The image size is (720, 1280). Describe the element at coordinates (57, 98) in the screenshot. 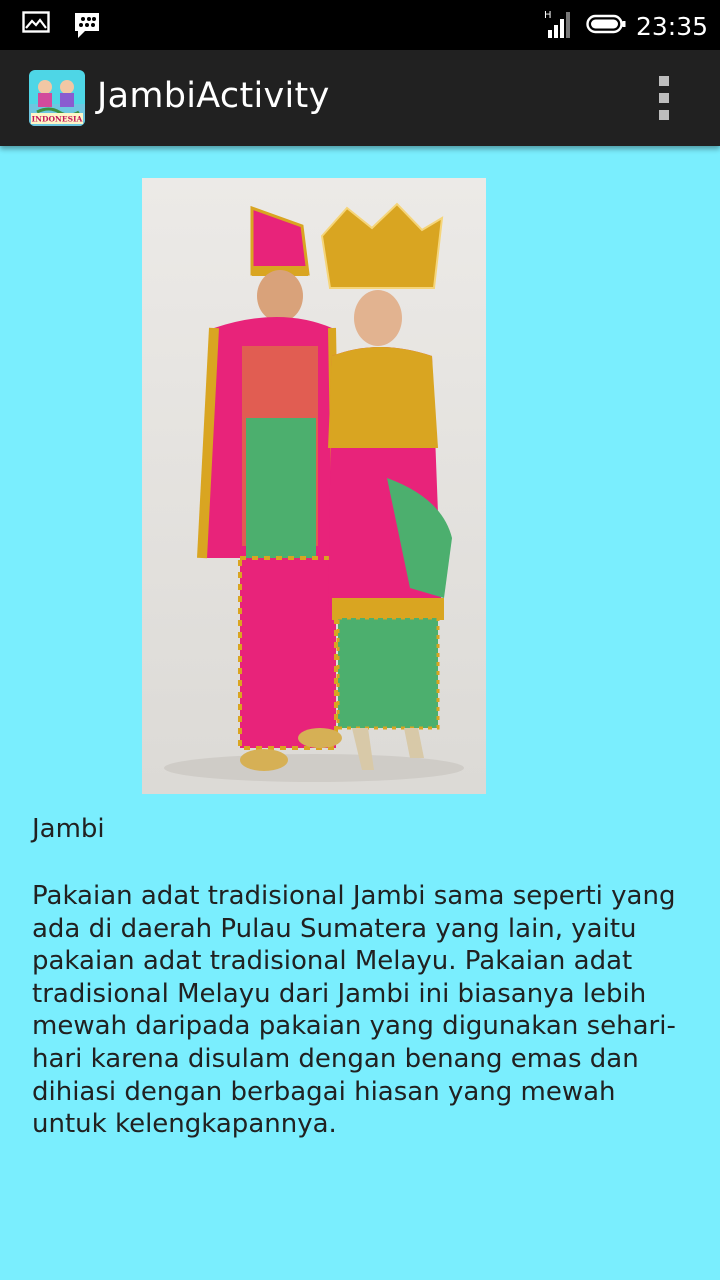

I see `app-logo-icon: INDONESIA` at that location.